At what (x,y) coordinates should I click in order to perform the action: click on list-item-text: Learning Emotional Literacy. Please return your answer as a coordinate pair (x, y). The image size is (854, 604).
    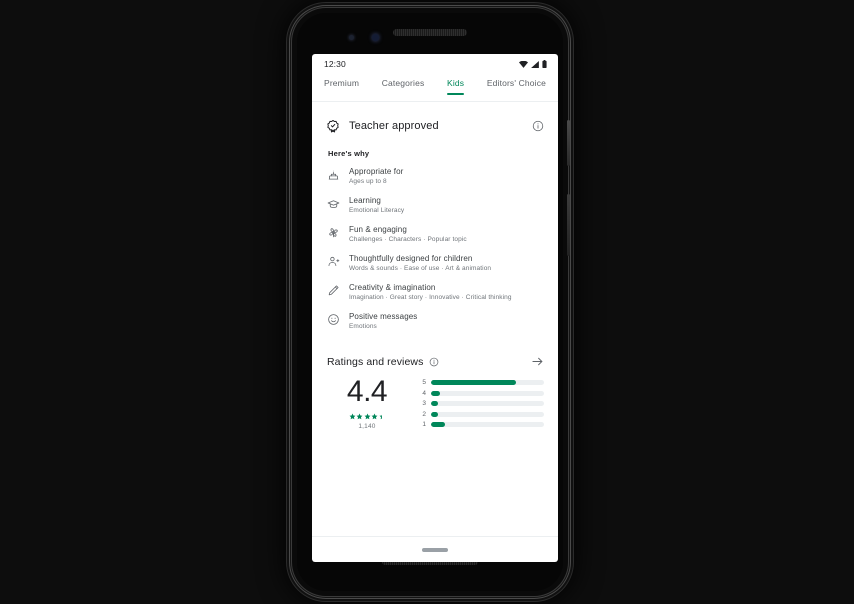
    Looking at the image, I should click on (376, 205).